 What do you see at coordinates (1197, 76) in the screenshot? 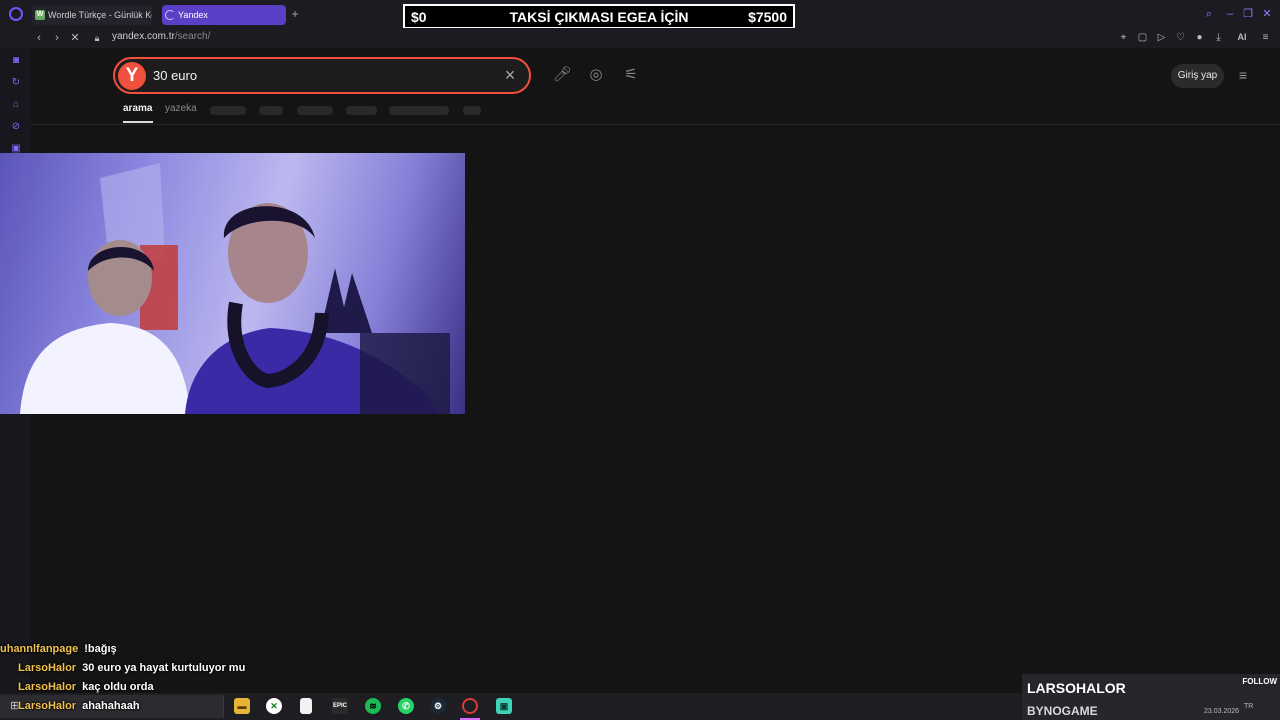
I see `login-button: Giriş yap` at bounding box center [1197, 76].